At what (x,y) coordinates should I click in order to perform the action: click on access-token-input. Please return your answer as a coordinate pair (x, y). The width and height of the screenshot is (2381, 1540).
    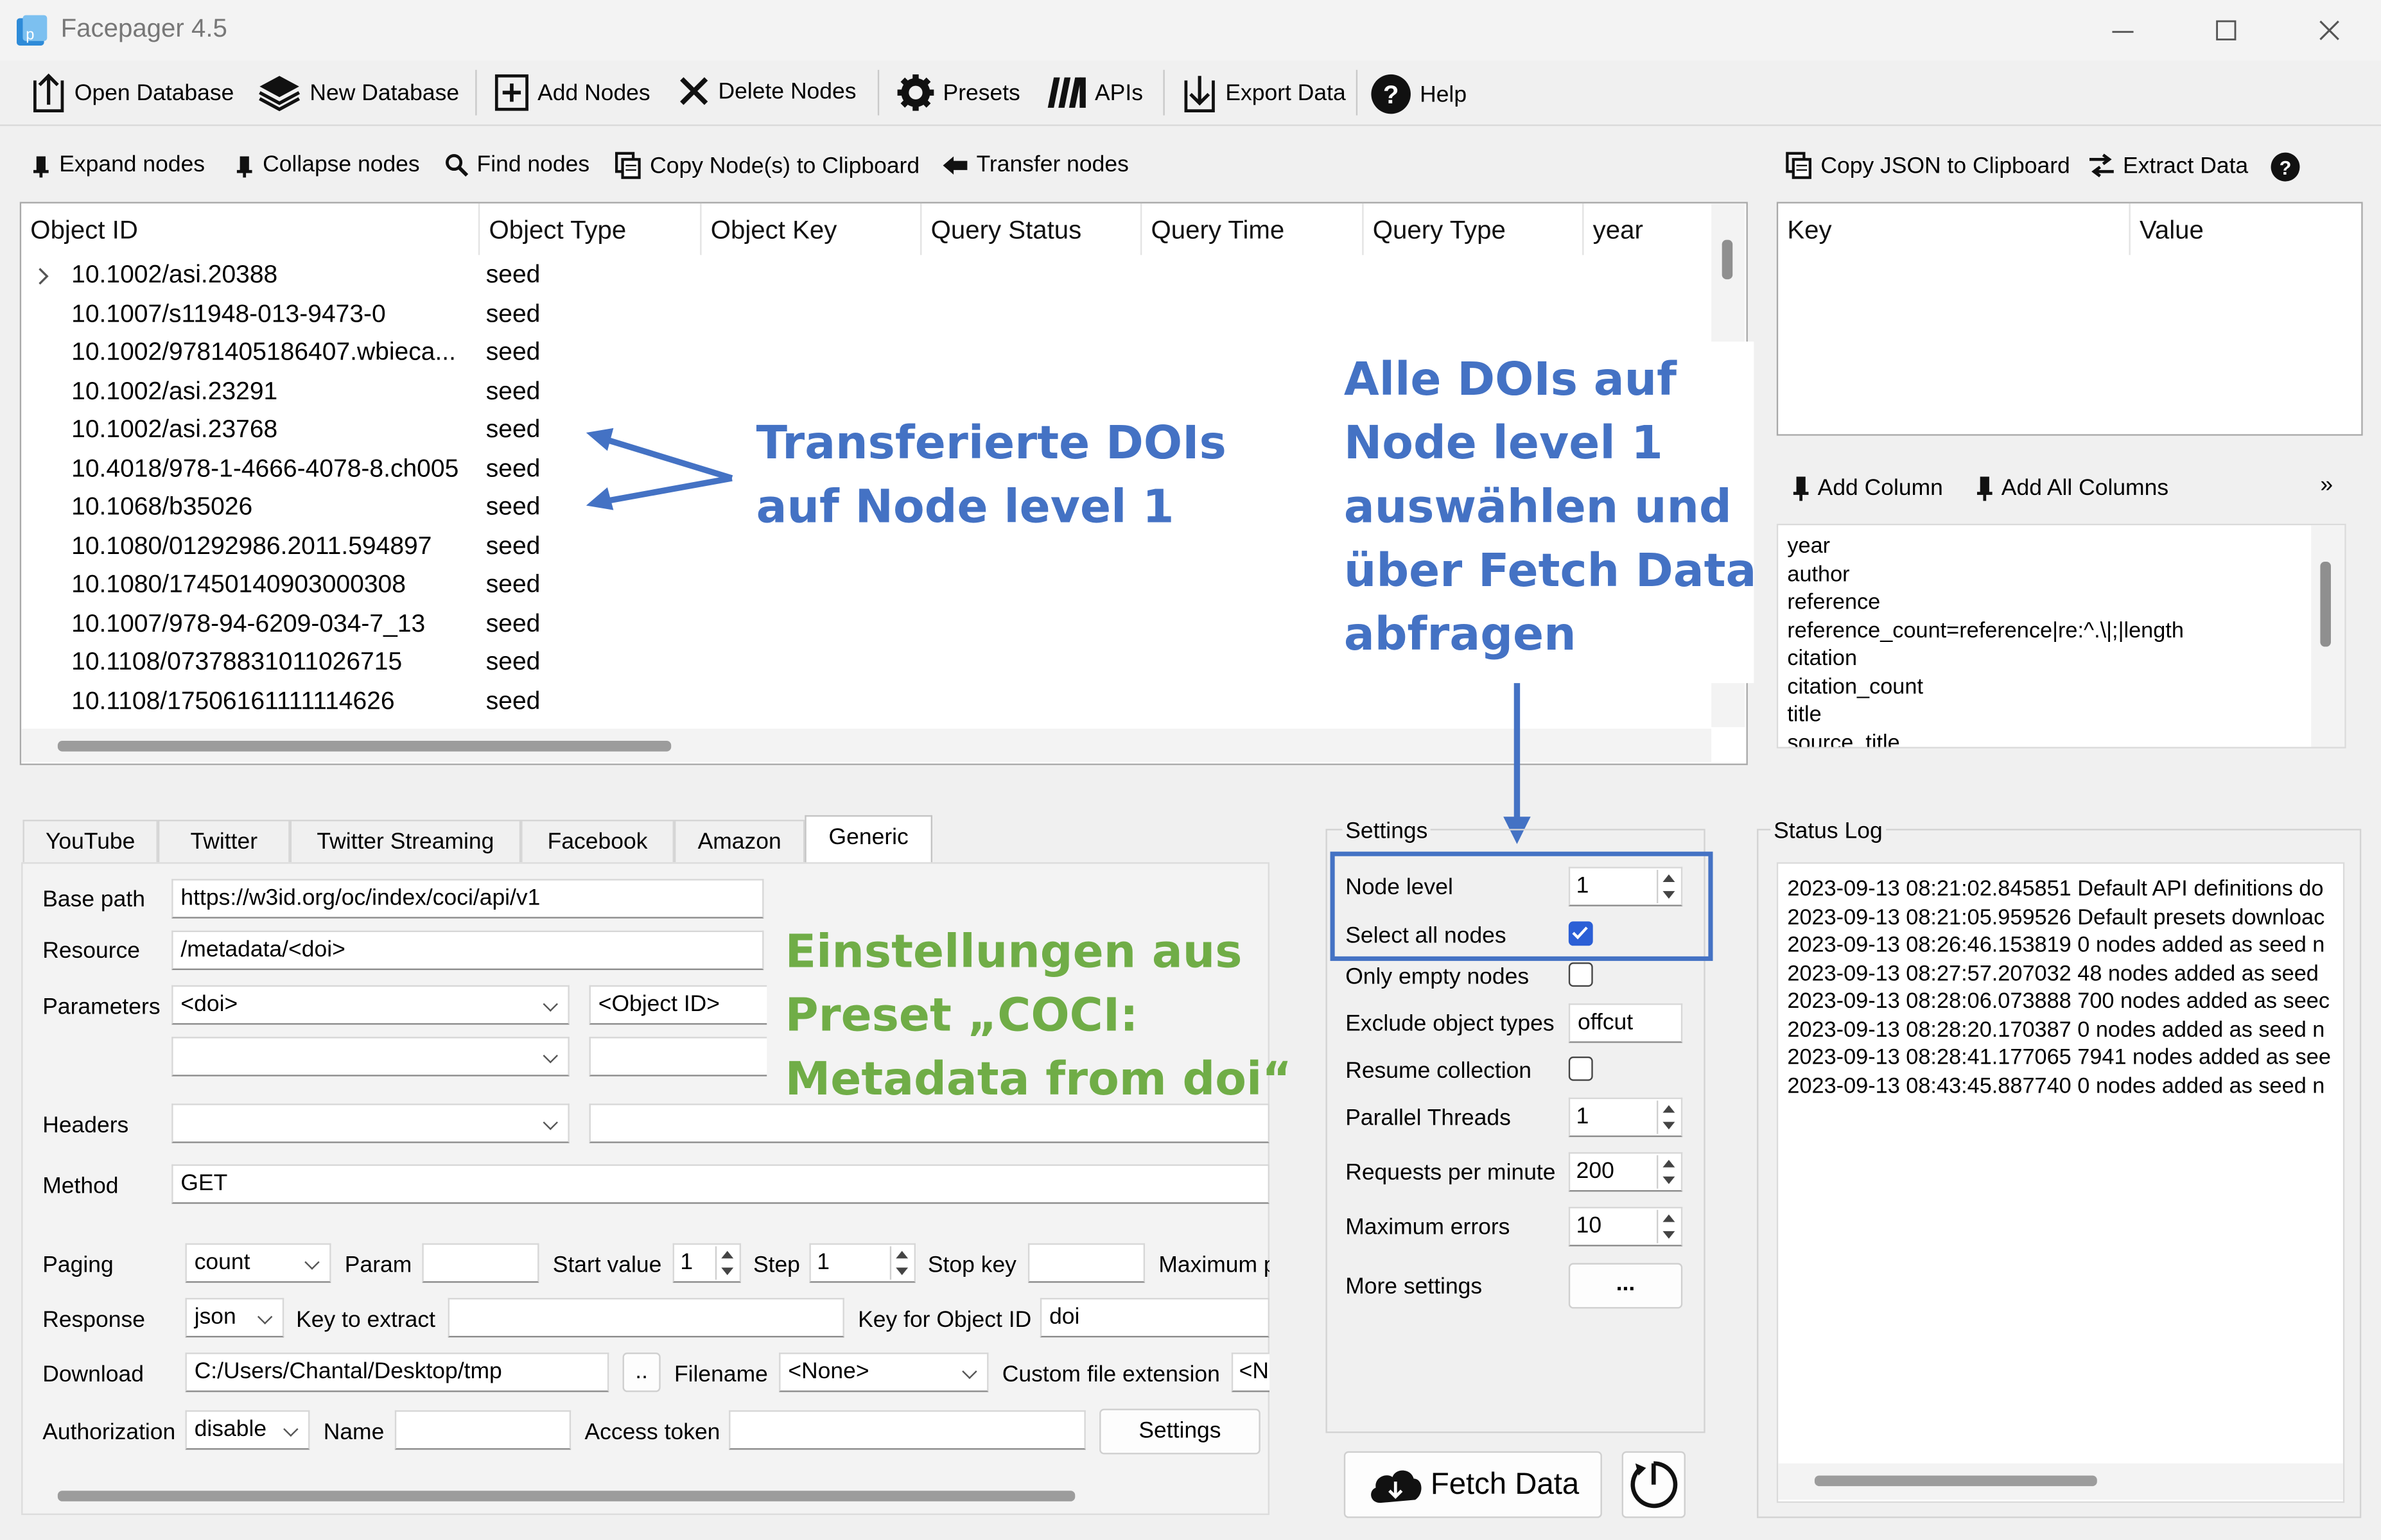
    Looking at the image, I should click on (907, 1430).